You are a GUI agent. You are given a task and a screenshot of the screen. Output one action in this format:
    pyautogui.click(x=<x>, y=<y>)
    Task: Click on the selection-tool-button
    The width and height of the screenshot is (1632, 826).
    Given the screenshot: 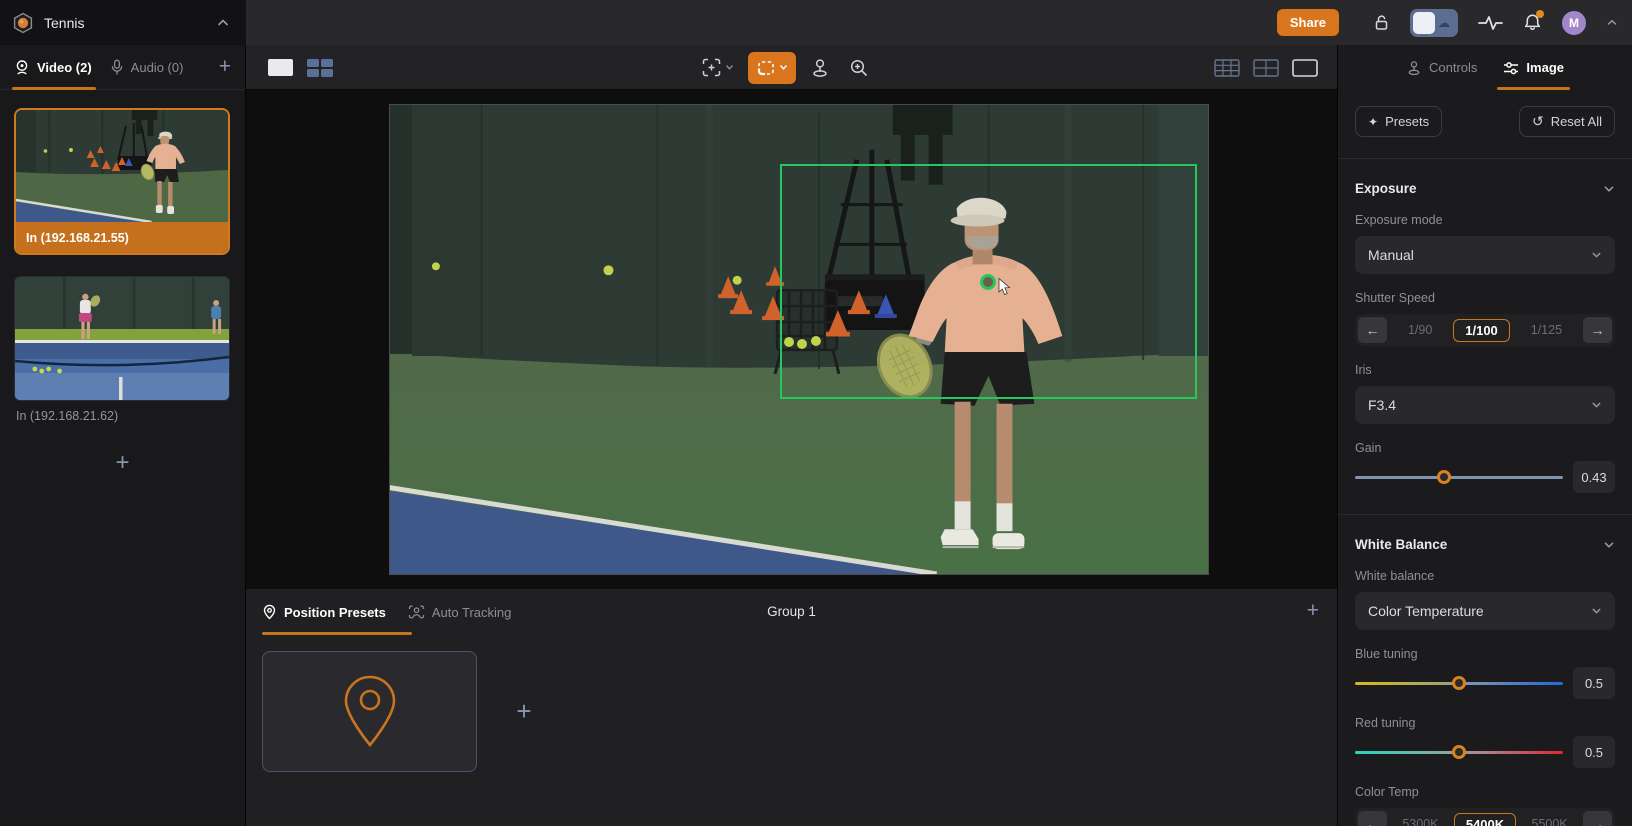 What is the action you would take?
    pyautogui.click(x=772, y=67)
    